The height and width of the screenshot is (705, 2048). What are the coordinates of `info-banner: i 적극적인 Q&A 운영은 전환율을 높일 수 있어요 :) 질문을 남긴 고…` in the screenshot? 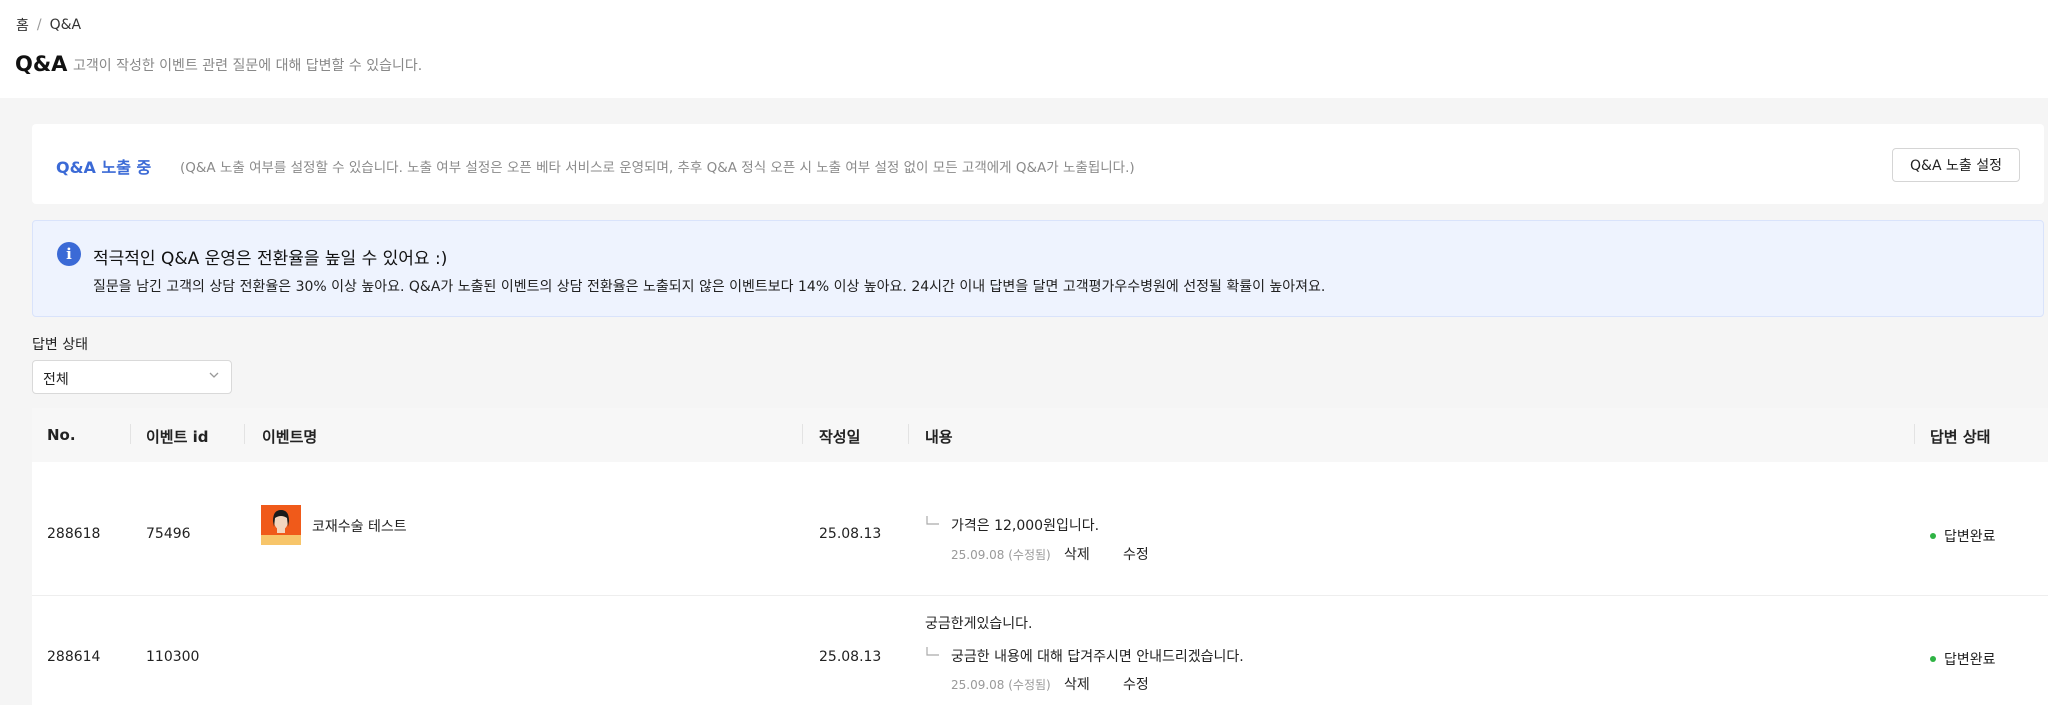 It's located at (1038, 268).